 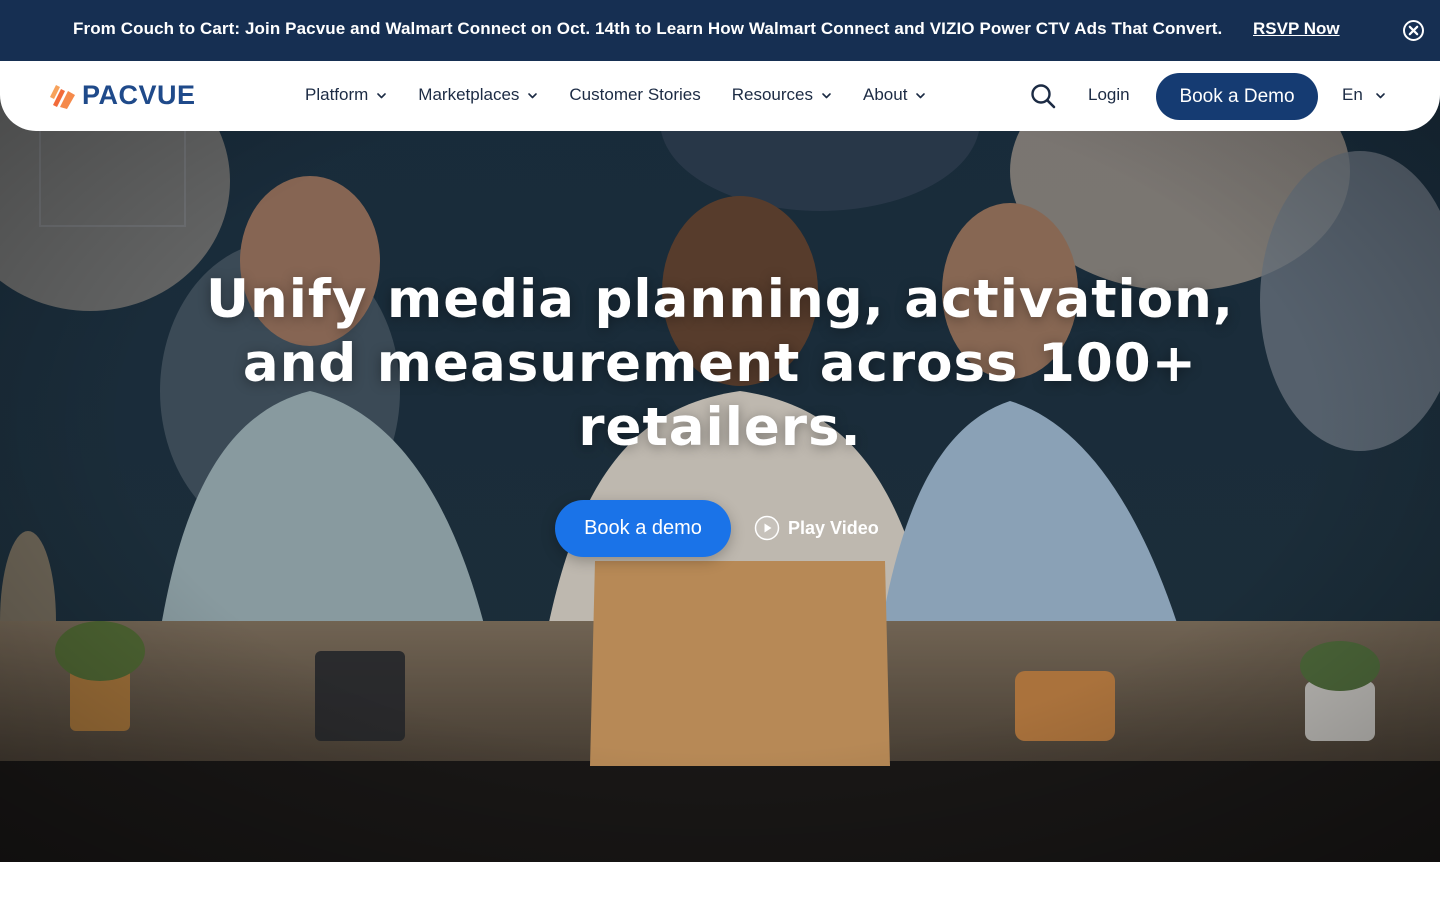 I want to click on rsvp-link: RSVP Now, so click(x=1296, y=29).